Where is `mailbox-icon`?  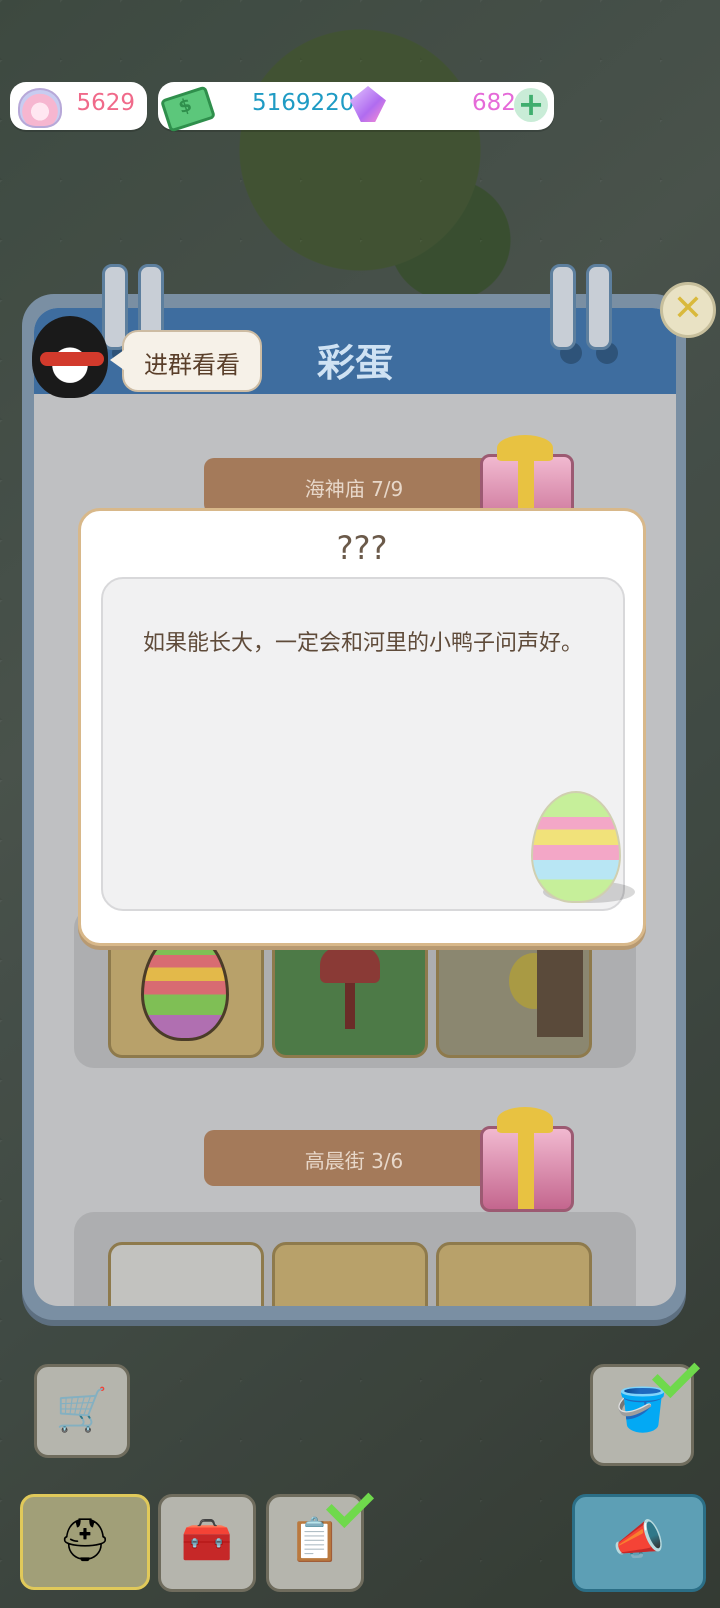
mailbox-icon is located at coordinates (350, 965).